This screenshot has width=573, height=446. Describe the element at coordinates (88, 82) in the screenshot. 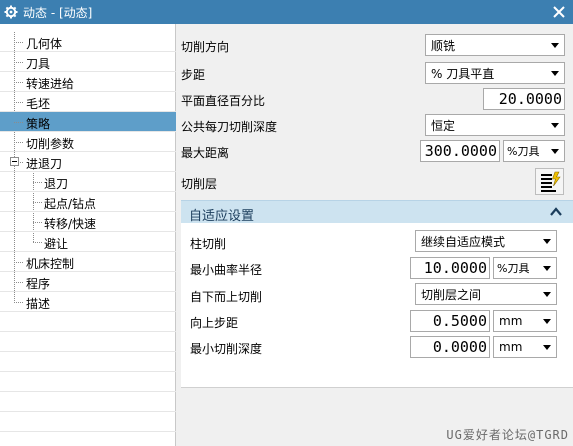

I see `tree-item-speeds-feeds: 转速进给` at that location.